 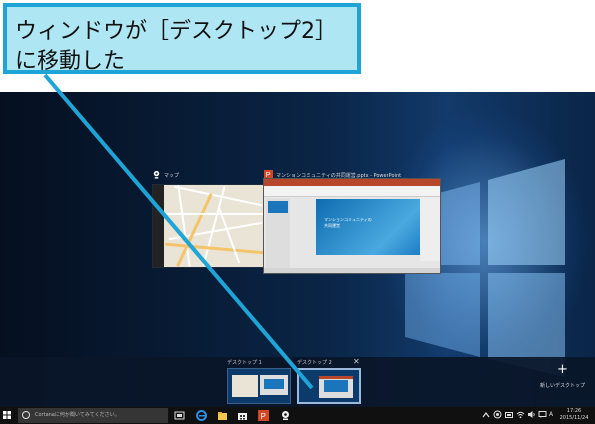 I want to click on desktop-2-close-button: ✕, so click(x=356, y=361).